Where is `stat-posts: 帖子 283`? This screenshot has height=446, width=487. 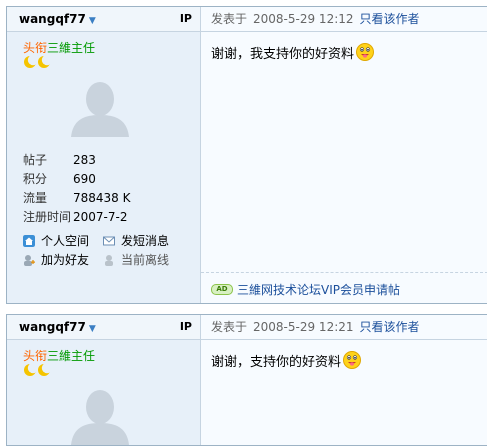
stat-posts: 帖子 283 is located at coordinates (77, 160).